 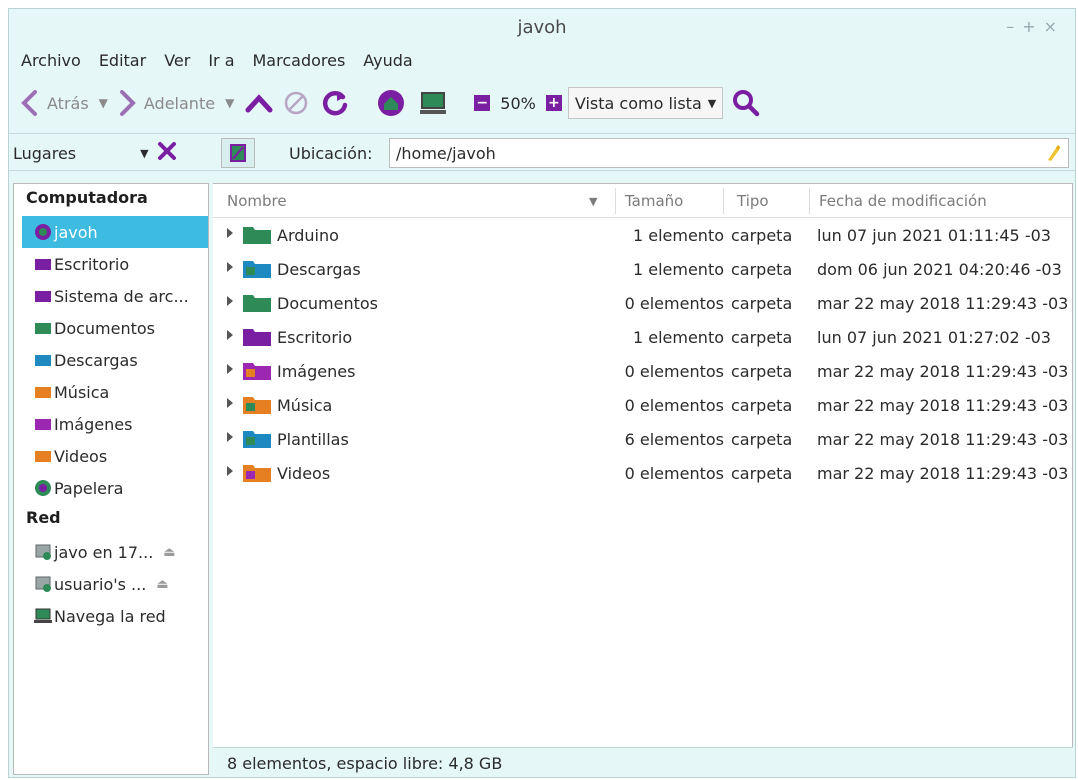 What do you see at coordinates (111, 328) in the screenshot?
I see `sidebar-item-3: Documentos` at bounding box center [111, 328].